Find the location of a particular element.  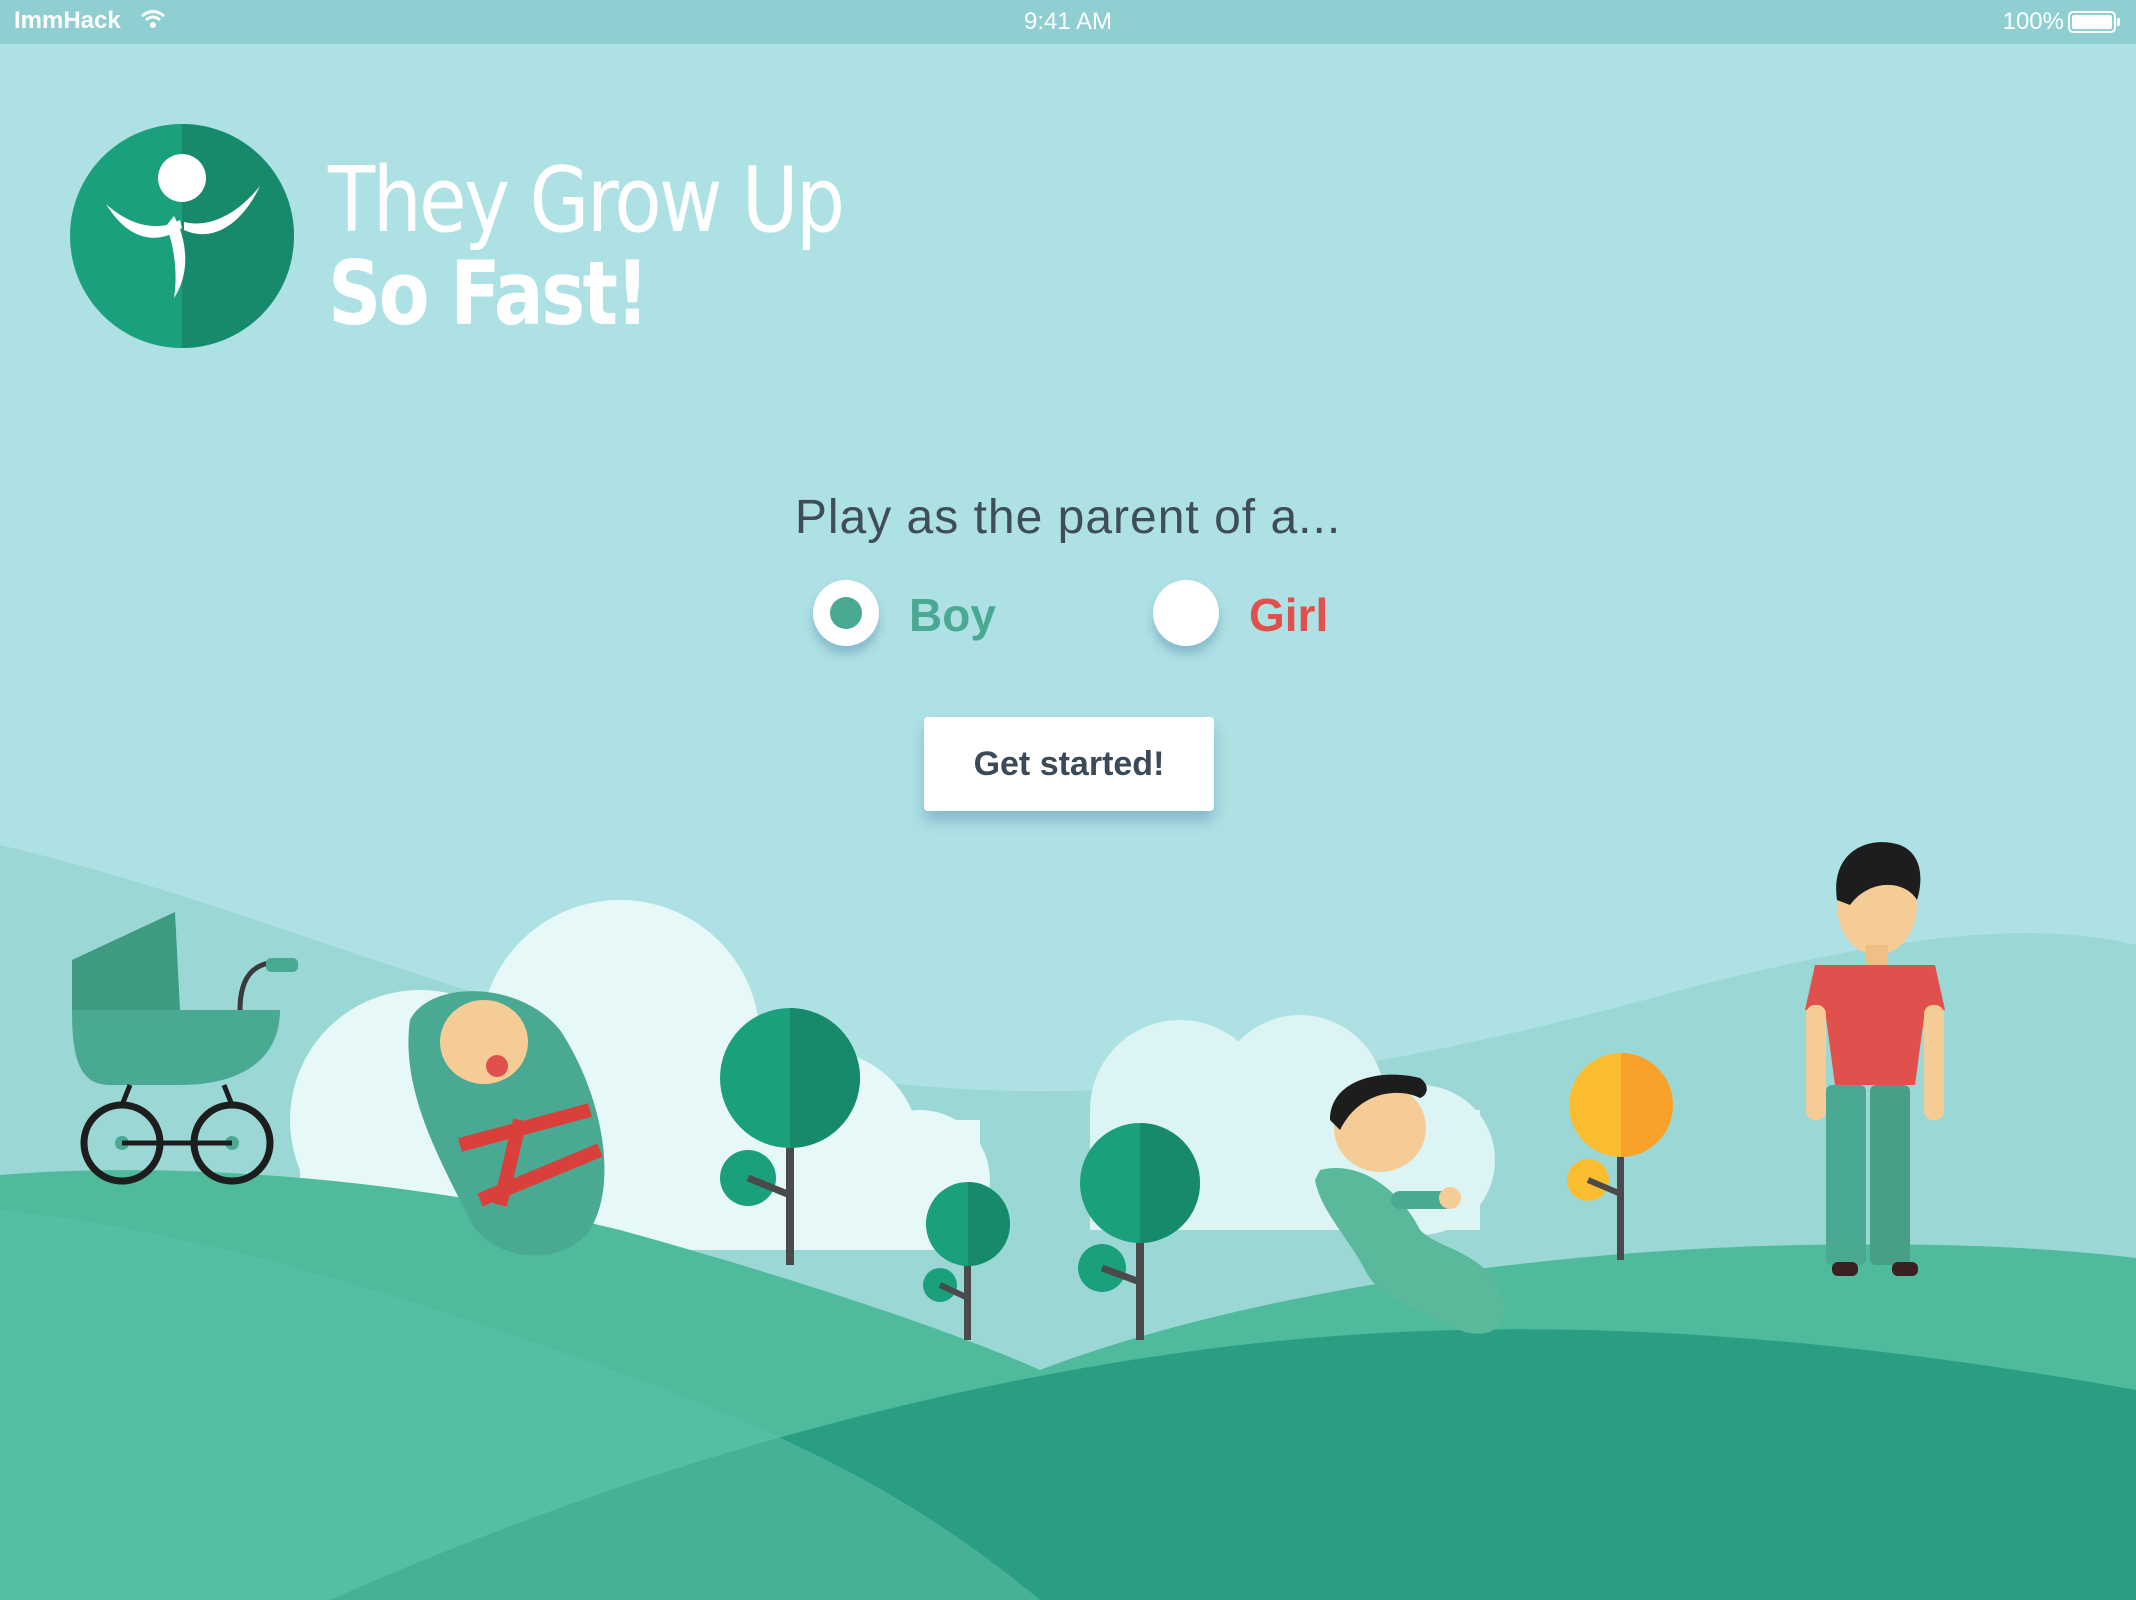

logo-icon is located at coordinates (182, 236).